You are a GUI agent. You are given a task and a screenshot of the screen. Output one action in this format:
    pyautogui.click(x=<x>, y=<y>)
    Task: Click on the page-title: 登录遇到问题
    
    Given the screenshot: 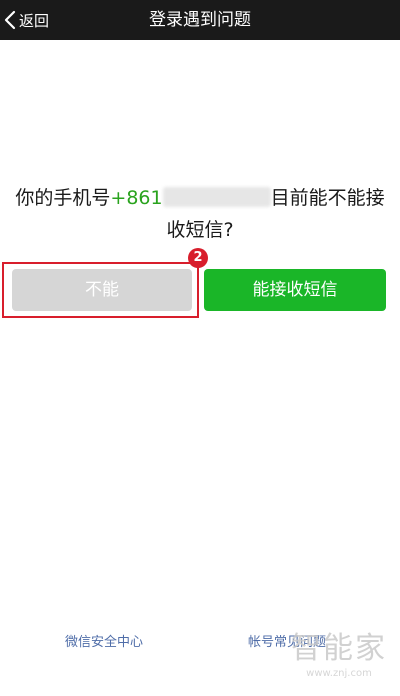 What is the action you would take?
    pyautogui.click(x=200, y=20)
    